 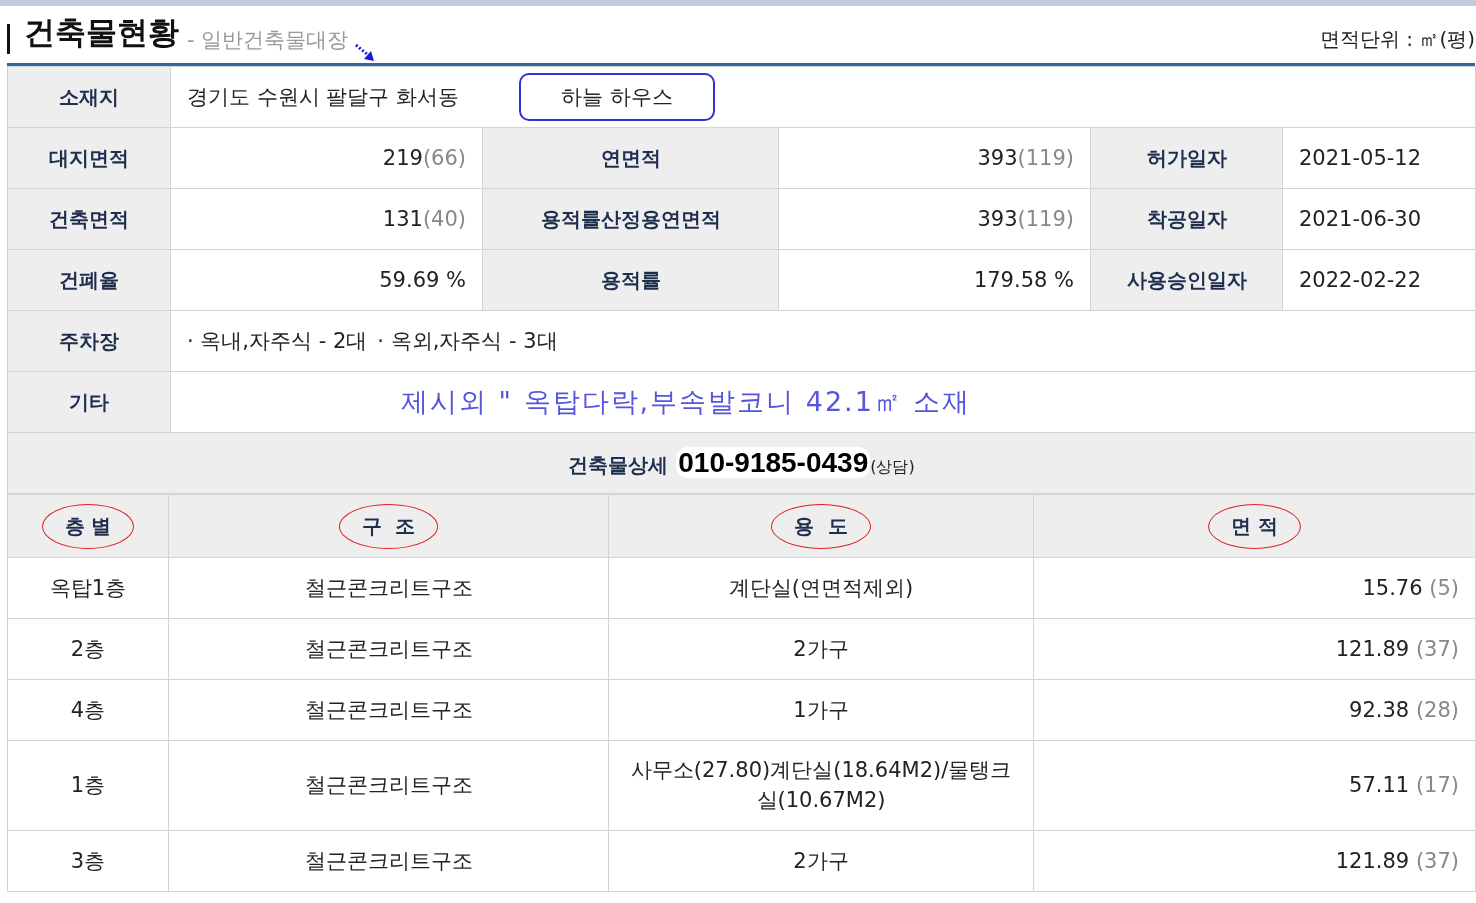 What do you see at coordinates (89, 219) in the screenshot?
I see `field-label: 건축면적` at bounding box center [89, 219].